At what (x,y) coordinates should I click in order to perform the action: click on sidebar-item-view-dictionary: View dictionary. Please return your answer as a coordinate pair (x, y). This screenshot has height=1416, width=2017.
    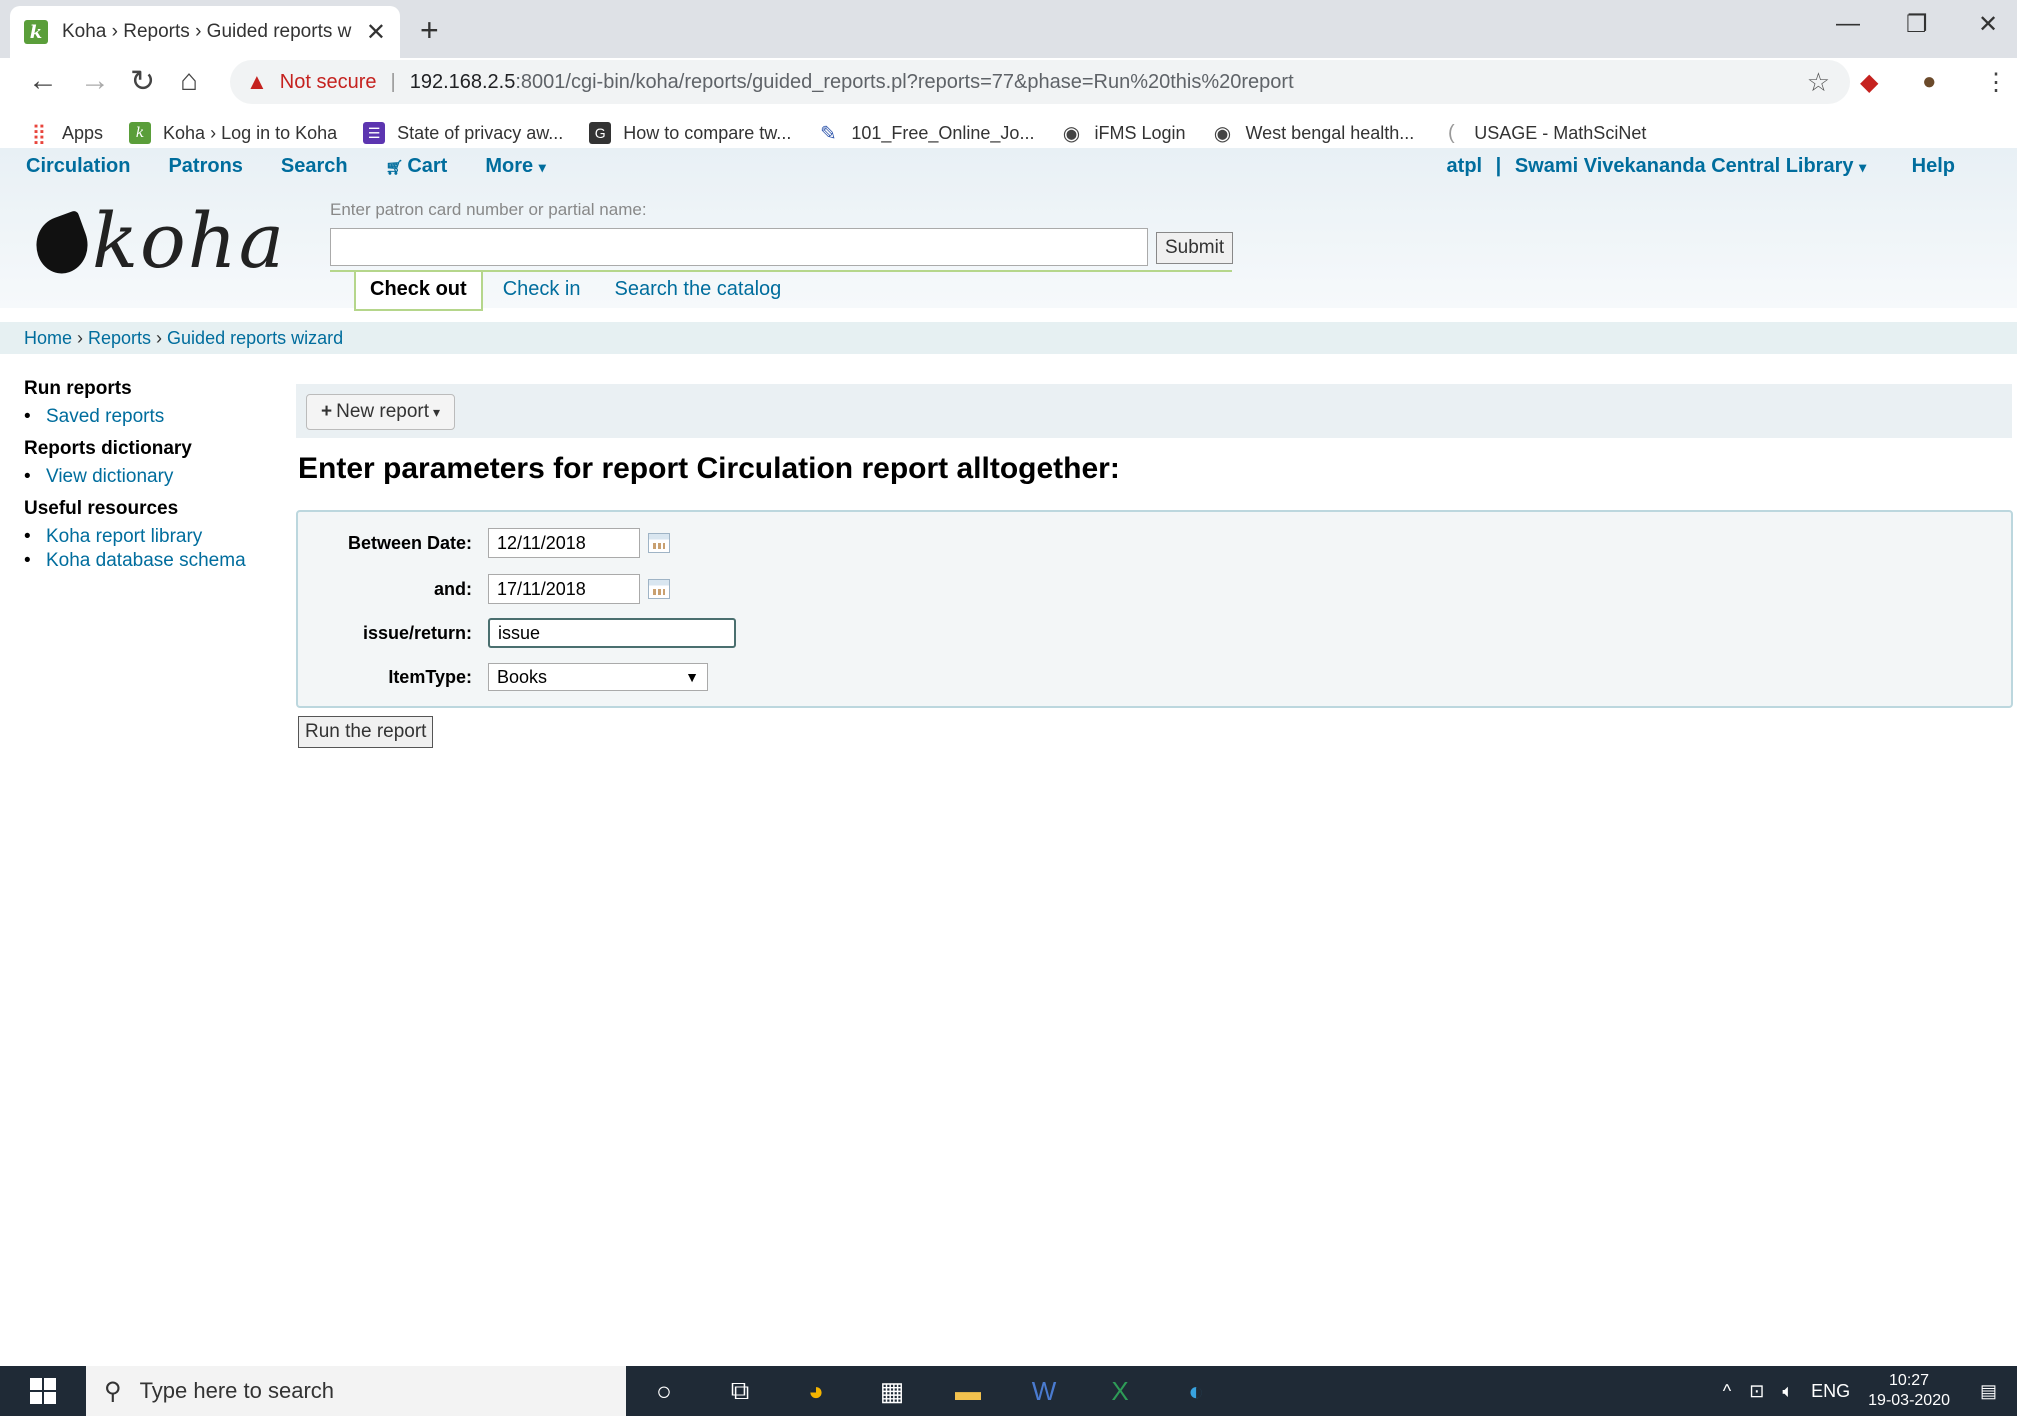
    Looking at the image, I should click on (149, 477).